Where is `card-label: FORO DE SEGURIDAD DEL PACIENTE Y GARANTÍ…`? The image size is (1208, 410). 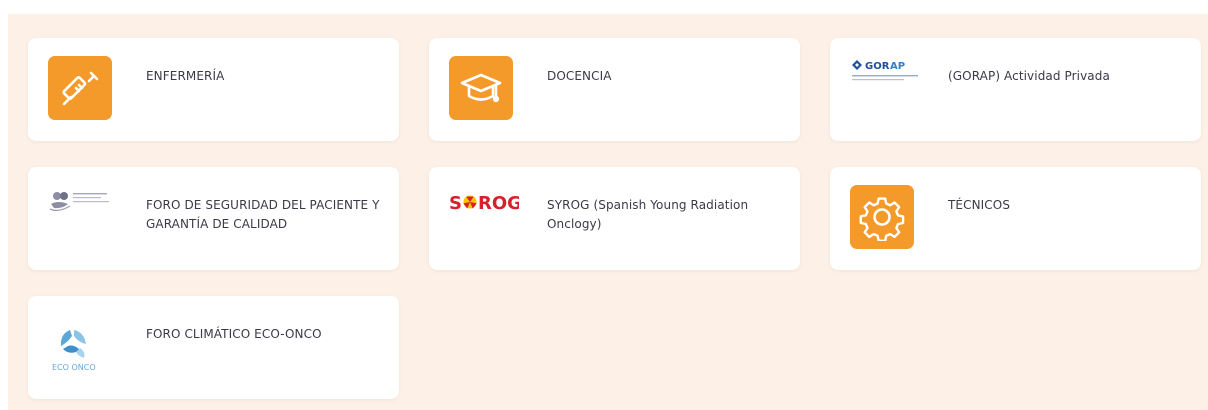 card-label: FORO DE SEGURIDAD DEL PACIENTE Y GARANTÍ… is located at coordinates (263, 214).